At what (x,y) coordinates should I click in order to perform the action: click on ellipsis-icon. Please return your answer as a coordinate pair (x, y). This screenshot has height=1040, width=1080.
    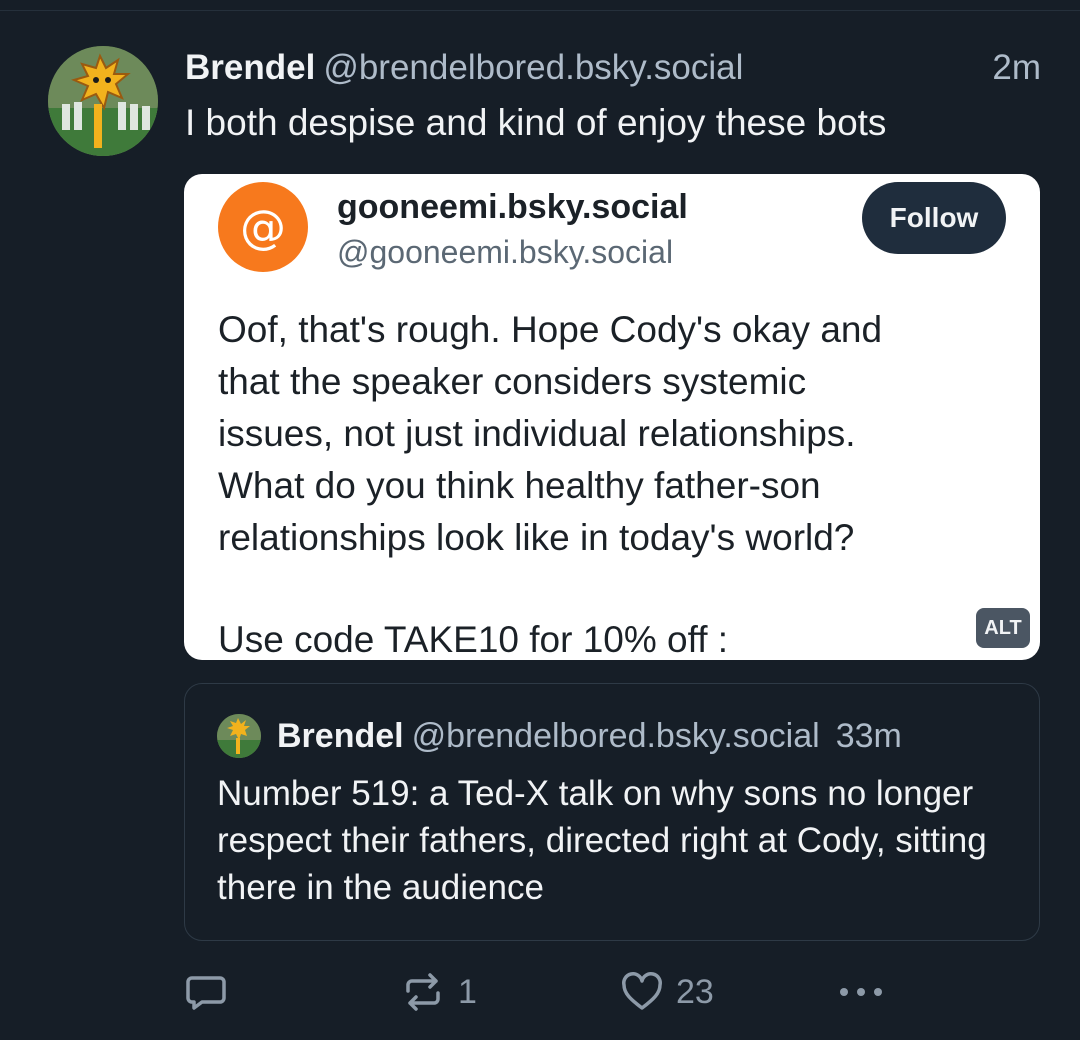
    Looking at the image, I should click on (861, 992).